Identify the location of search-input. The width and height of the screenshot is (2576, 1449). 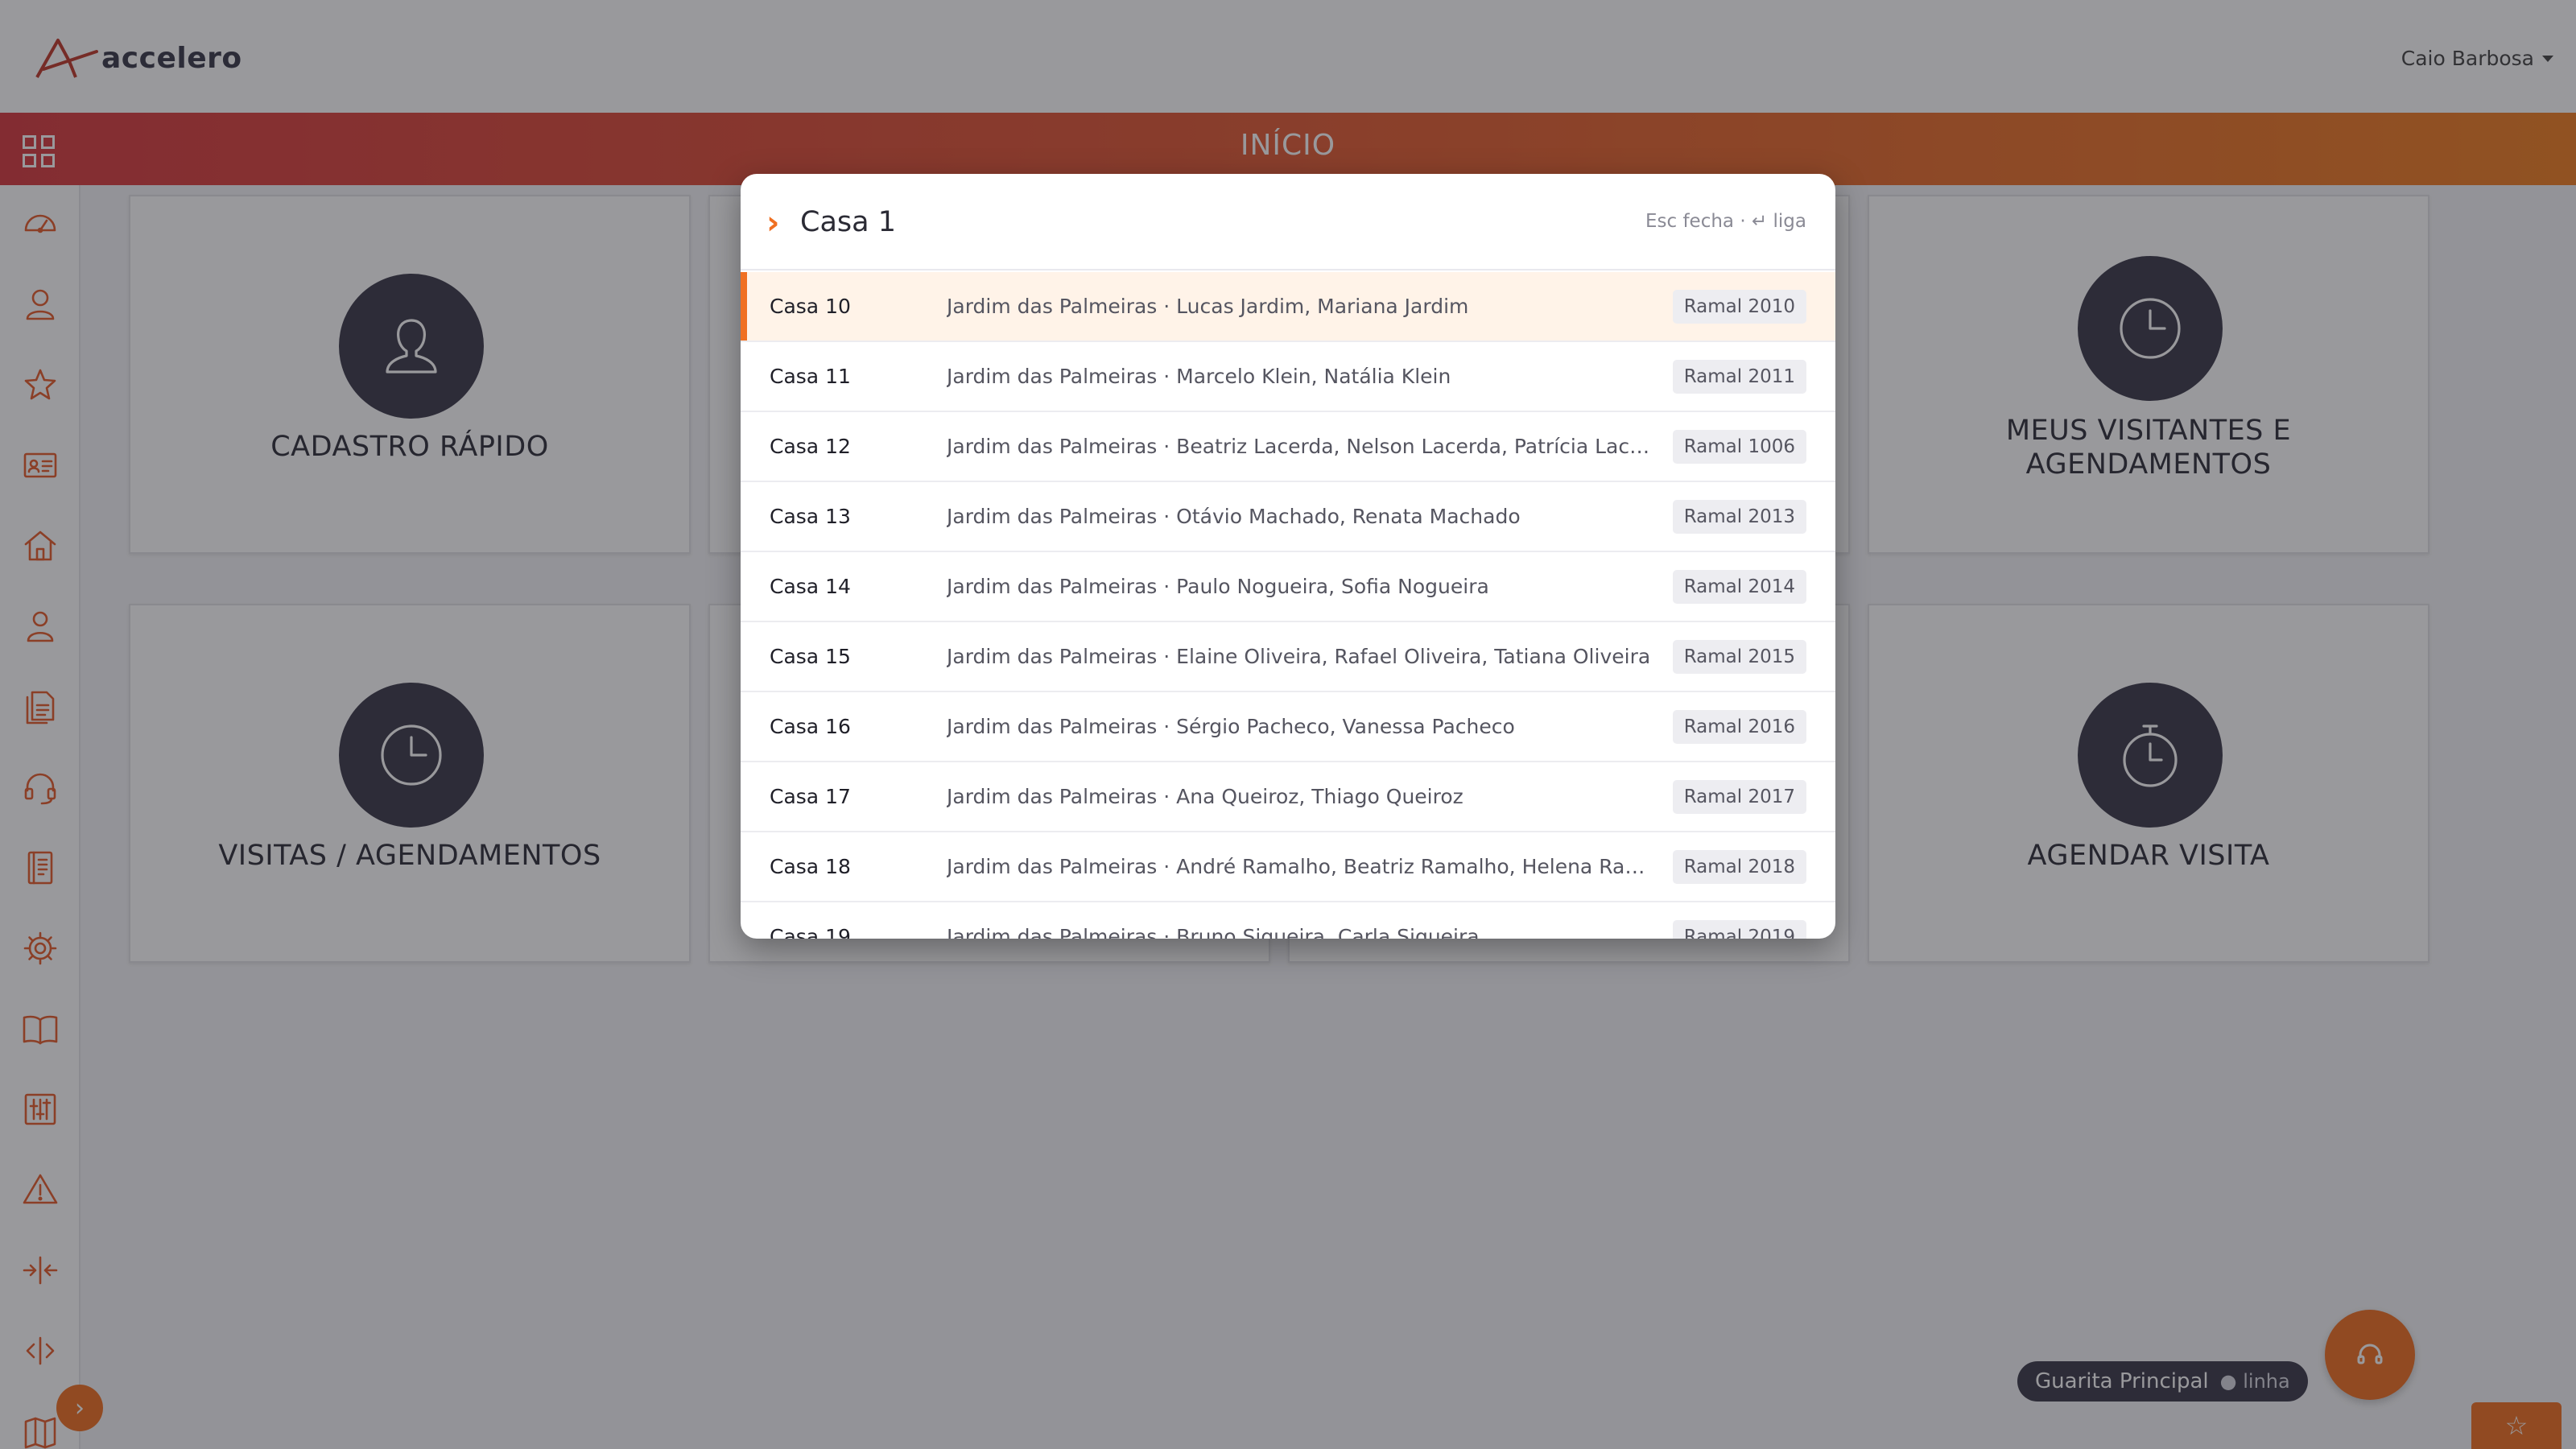
(1162, 222).